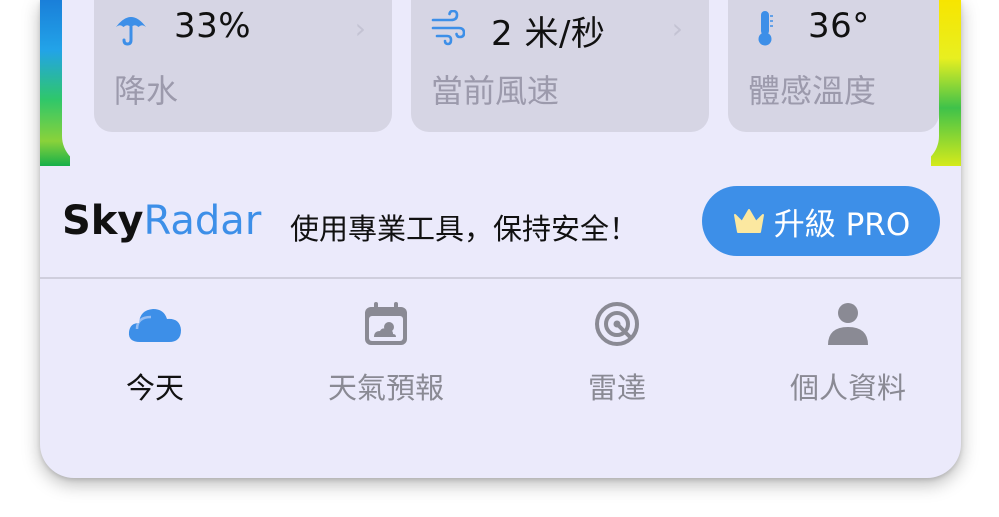 The width and height of the screenshot is (999, 517). I want to click on wind-icon, so click(448, 28).